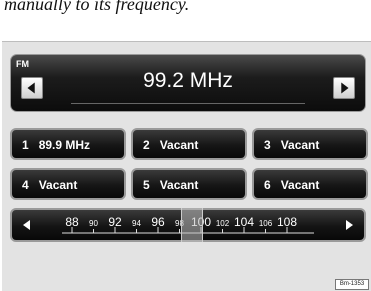  Describe the element at coordinates (136, 223) in the screenshot. I see `scale-tick-label: 94` at that location.